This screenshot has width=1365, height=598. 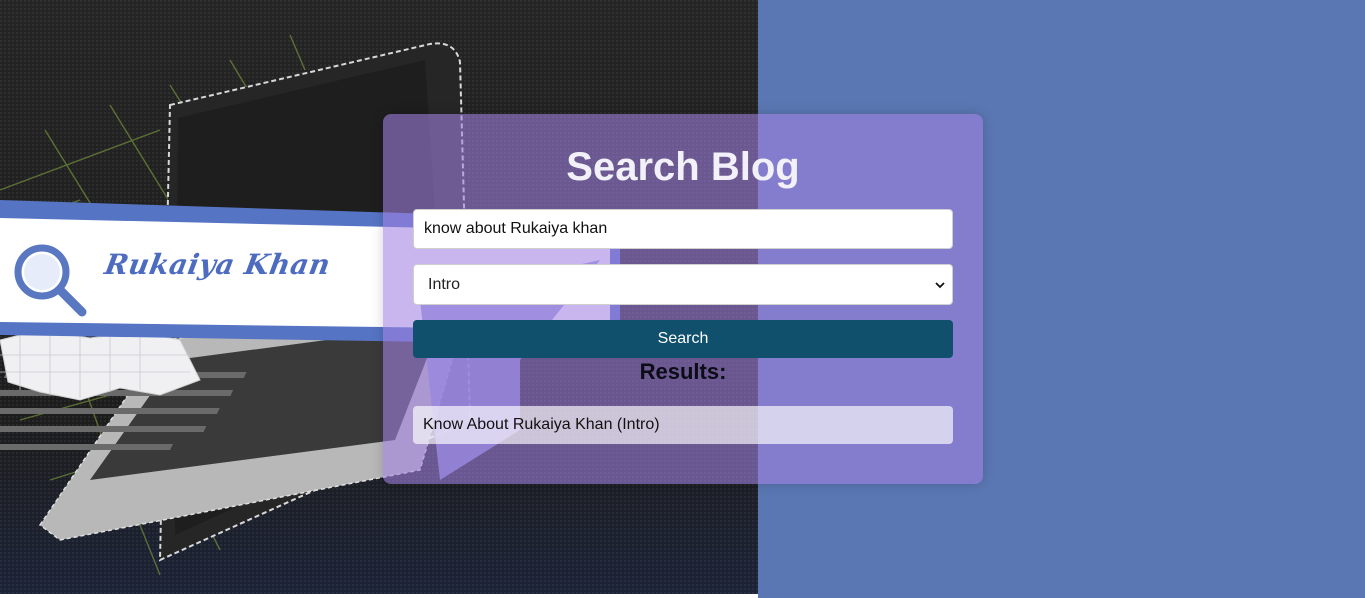 I want to click on page-bottom-strip, so click(x=379, y=596).